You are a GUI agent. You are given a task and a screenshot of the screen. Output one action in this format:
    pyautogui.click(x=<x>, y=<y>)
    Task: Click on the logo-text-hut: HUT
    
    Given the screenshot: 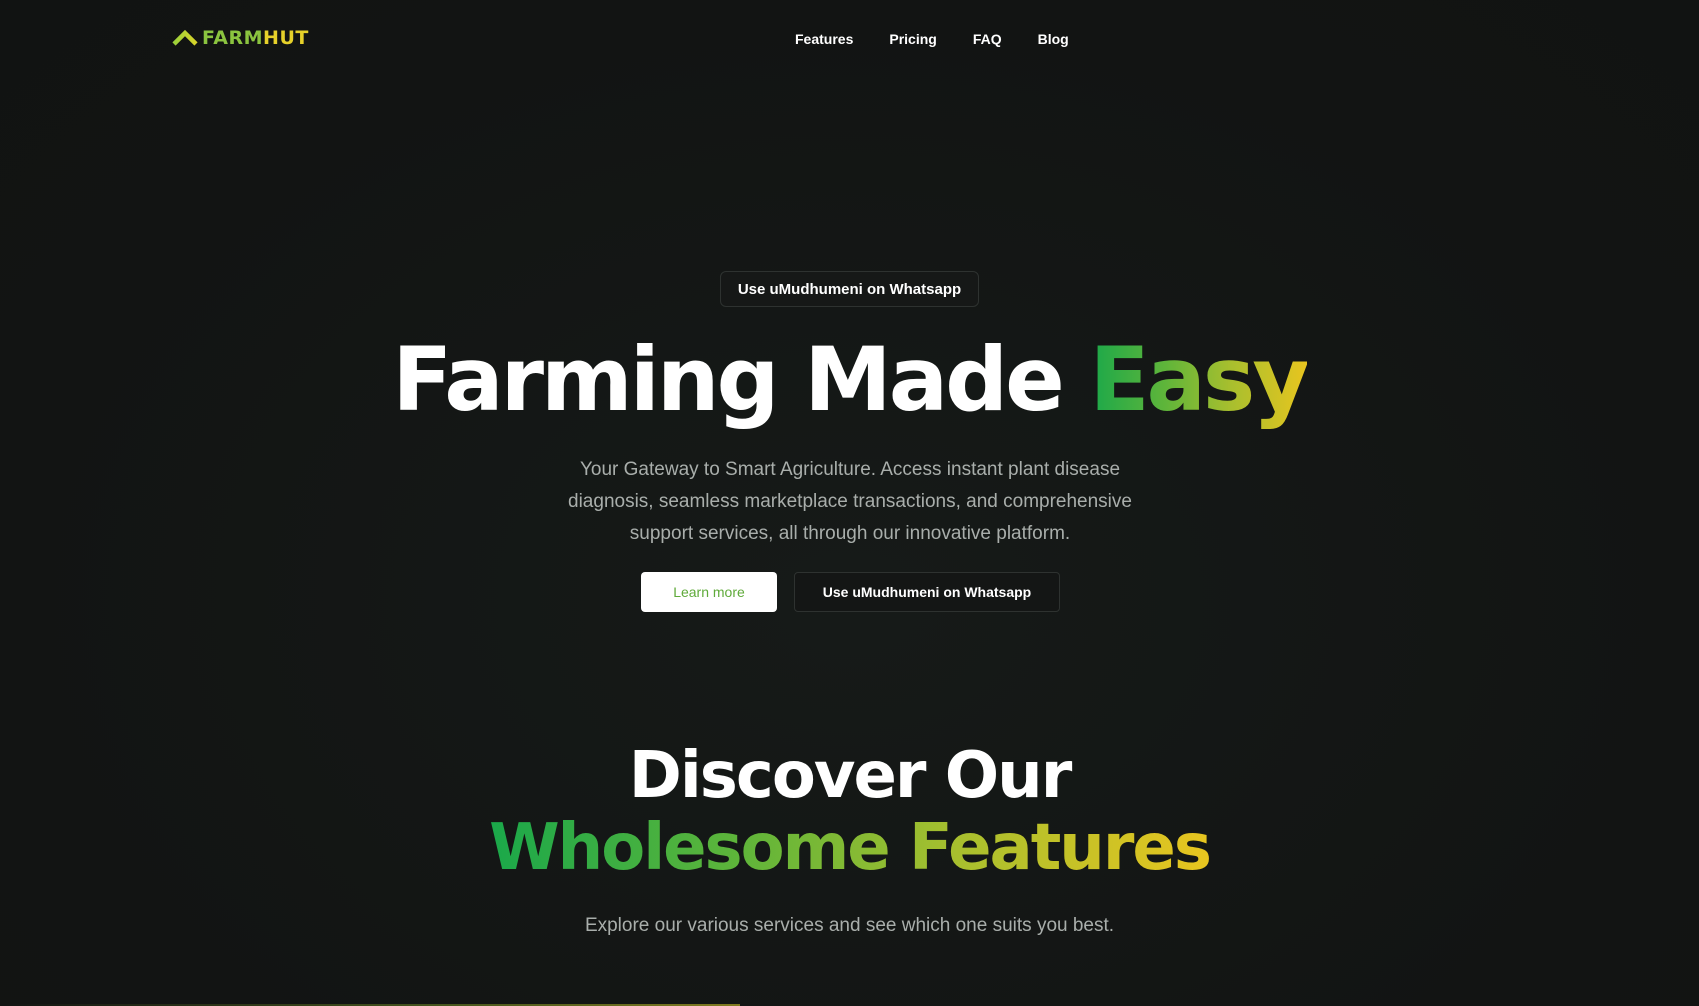 What is the action you would take?
    pyautogui.click(x=286, y=38)
    